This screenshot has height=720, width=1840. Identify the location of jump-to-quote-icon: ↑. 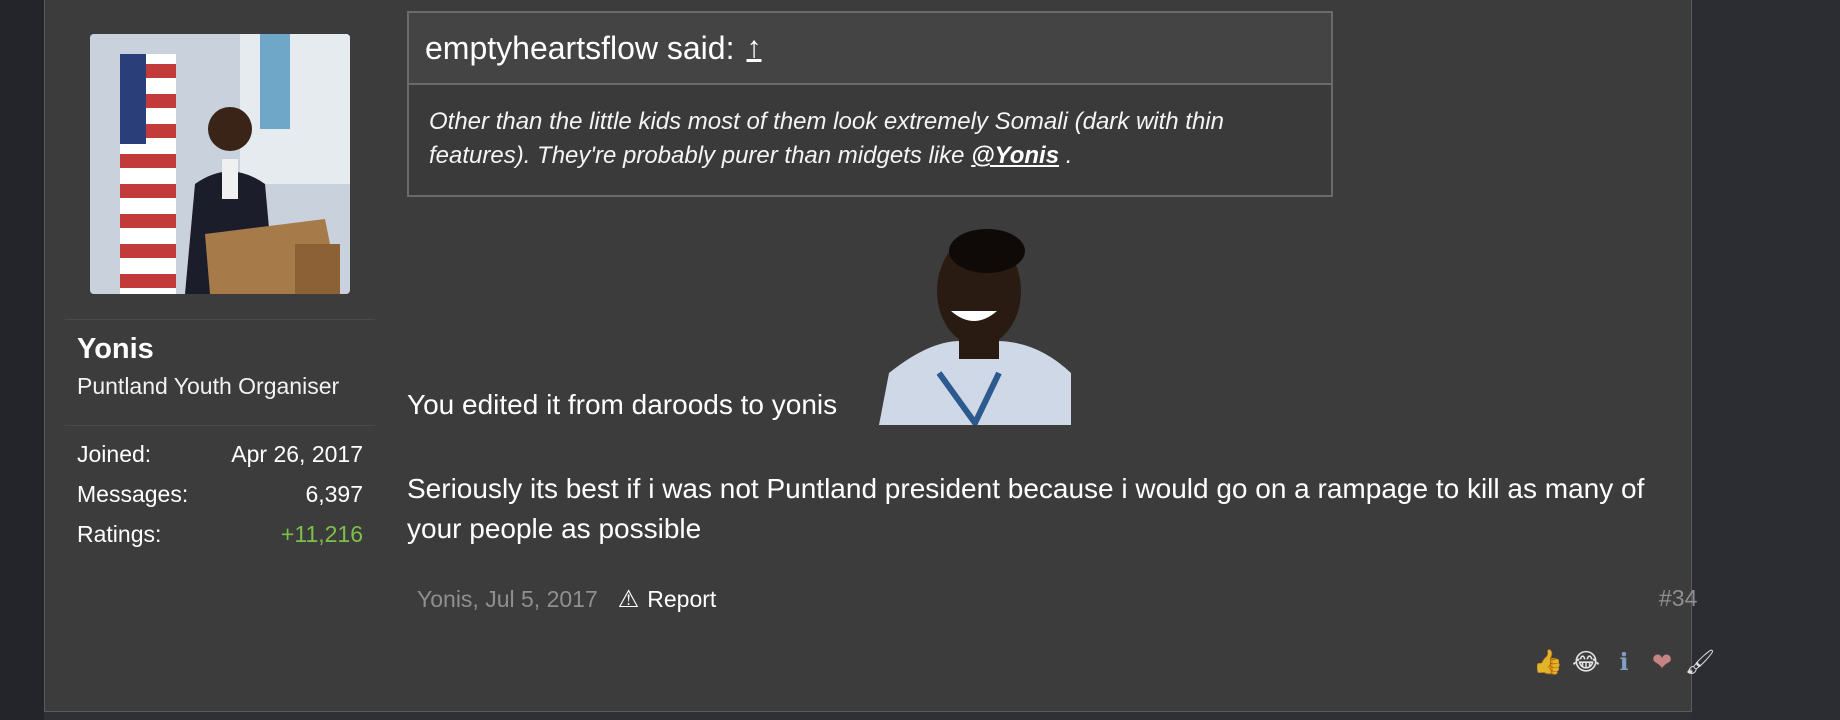
(753, 48).